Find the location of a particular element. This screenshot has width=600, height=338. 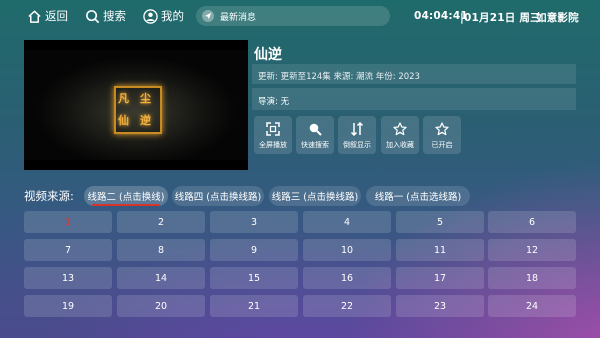

fullscreen-icon is located at coordinates (273, 129).